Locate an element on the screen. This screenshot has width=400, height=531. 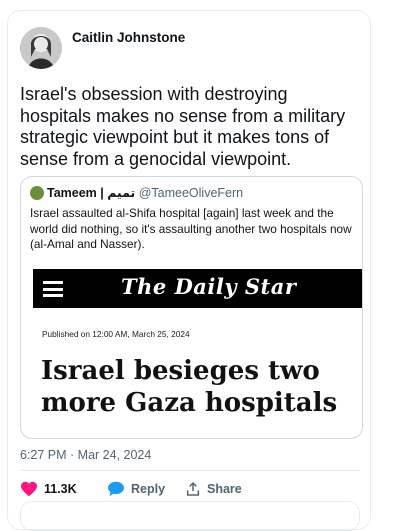
quote-header: Tameem | تميم @TameeOliveFern is located at coordinates (136, 192).